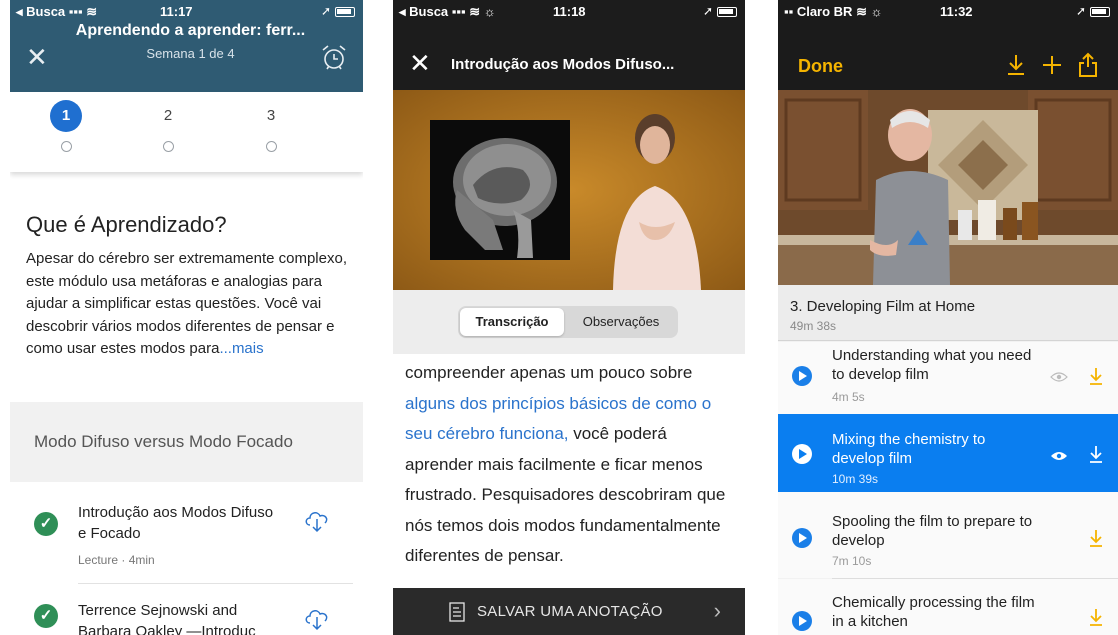 The height and width of the screenshot is (635, 1118). Describe the element at coordinates (1052, 65) in the screenshot. I see `plus-icon` at that location.